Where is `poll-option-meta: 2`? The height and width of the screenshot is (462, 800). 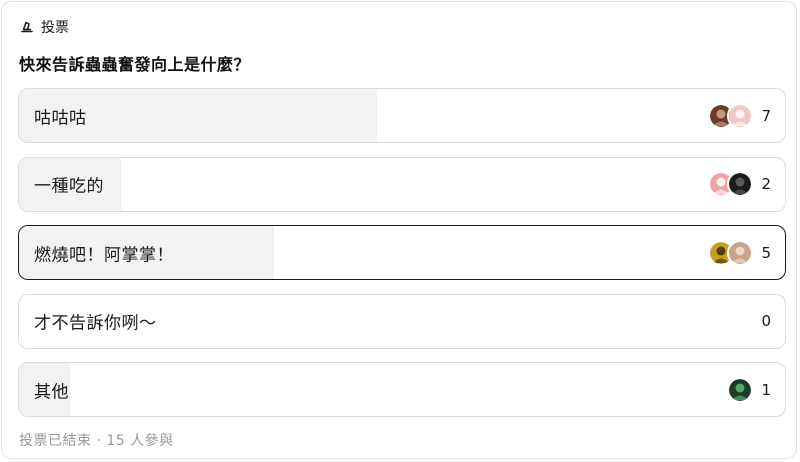
poll-option-meta: 2 is located at coordinates (739, 184).